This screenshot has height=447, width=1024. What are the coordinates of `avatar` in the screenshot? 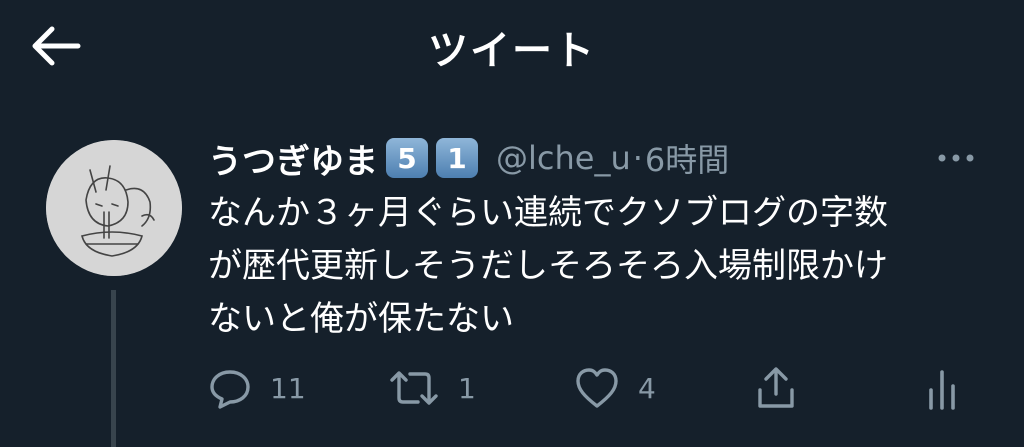 It's located at (114, 208).